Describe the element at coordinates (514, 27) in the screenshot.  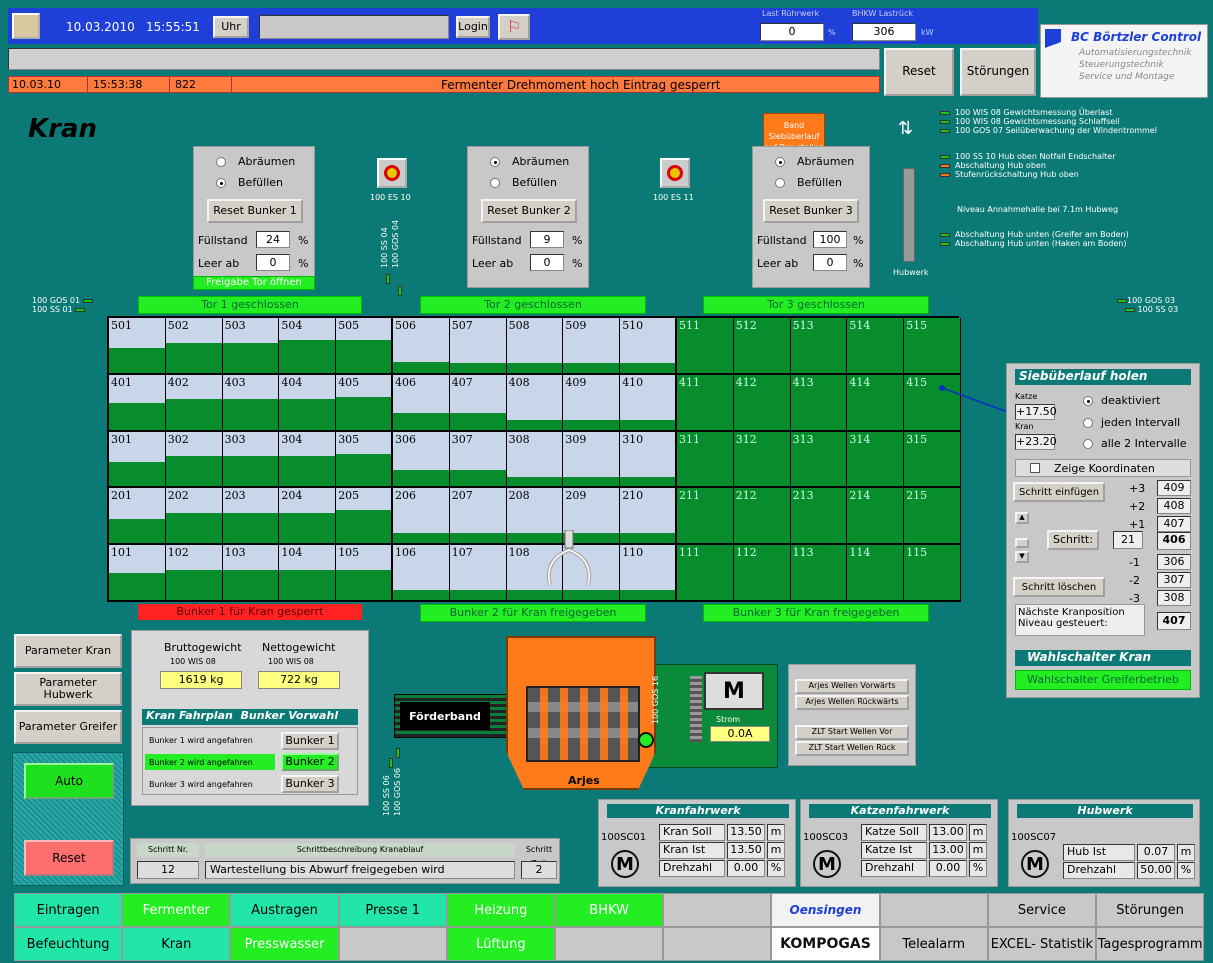
I see `folder-icon: ⚐` at that location.